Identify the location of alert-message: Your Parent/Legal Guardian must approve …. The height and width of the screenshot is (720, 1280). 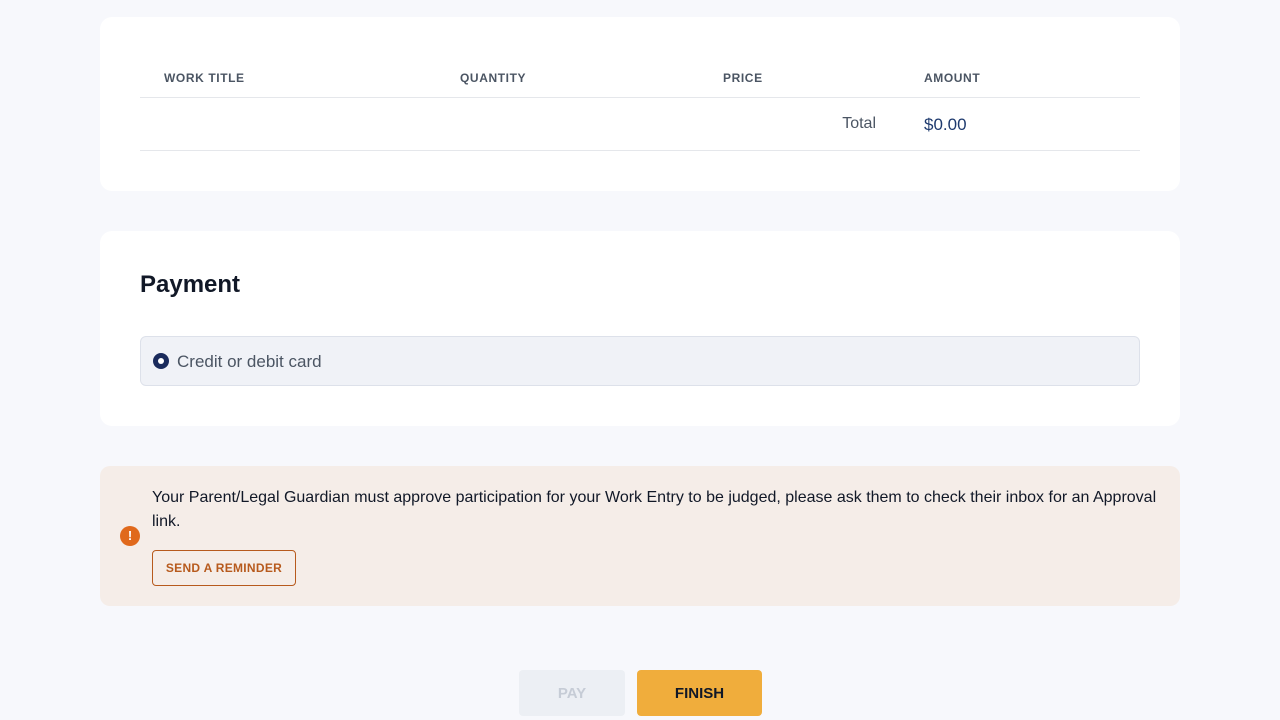
(654, 509).